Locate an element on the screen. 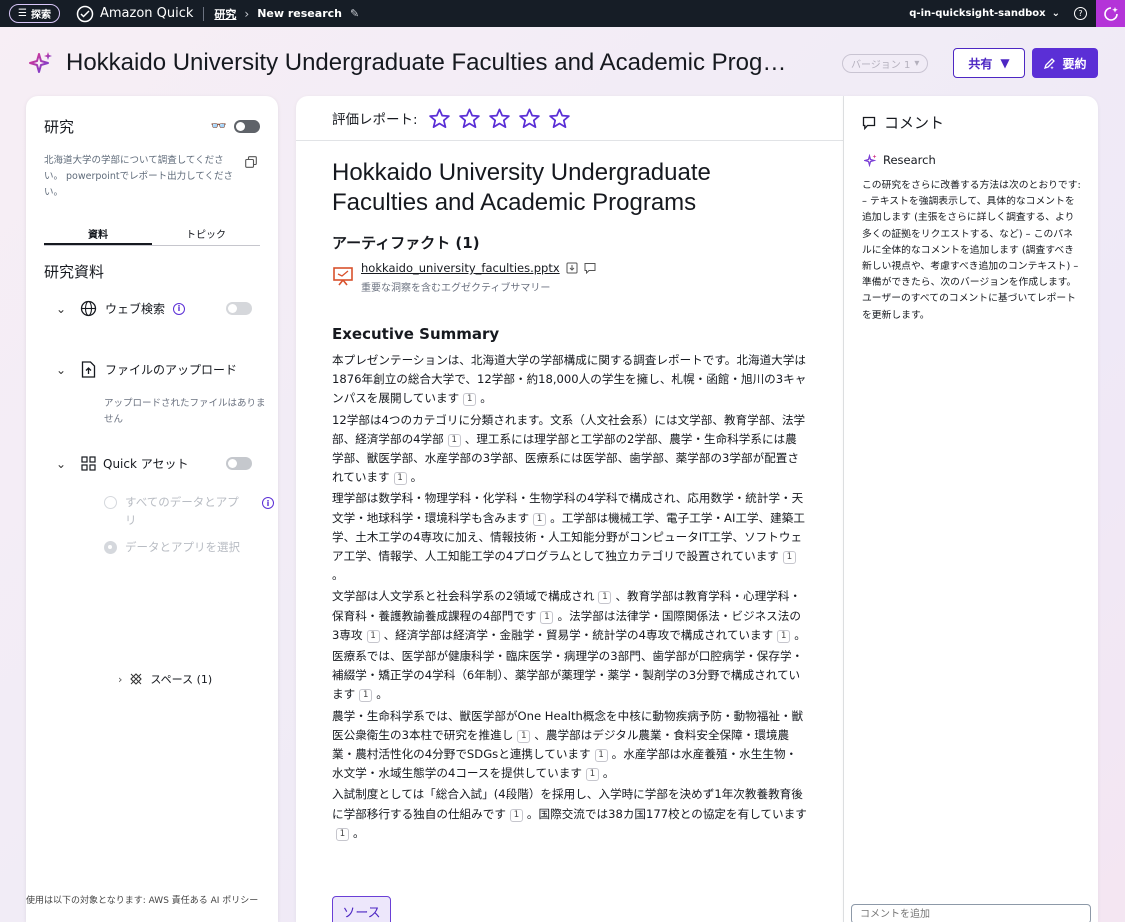  quick-assets-toggle is located at coordinates (239, 463).